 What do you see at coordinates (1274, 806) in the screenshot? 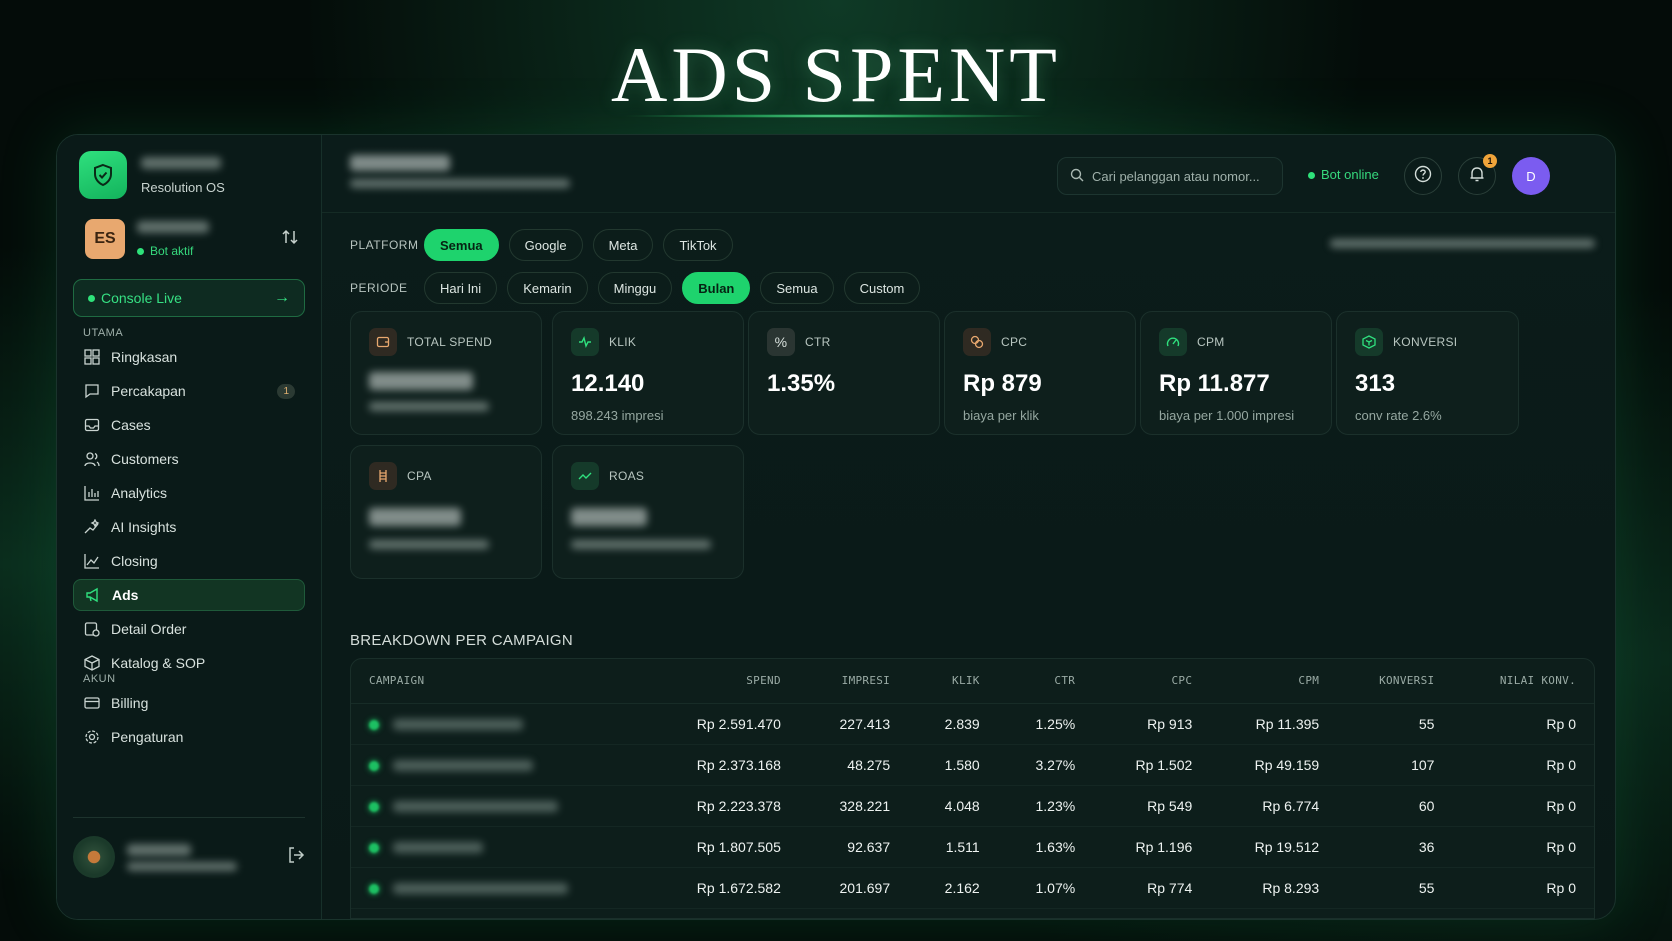
I see `table-cell: Rp 6.774` at bounding box center [1274, 806].